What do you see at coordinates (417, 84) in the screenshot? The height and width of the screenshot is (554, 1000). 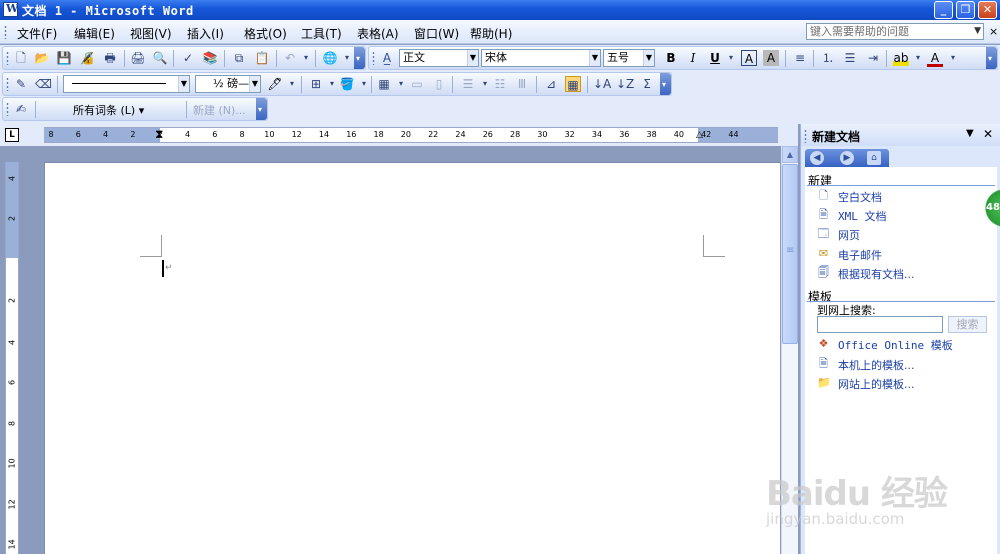 I see `merge-cells-icon: ▭` at bounding box center [417, 84].